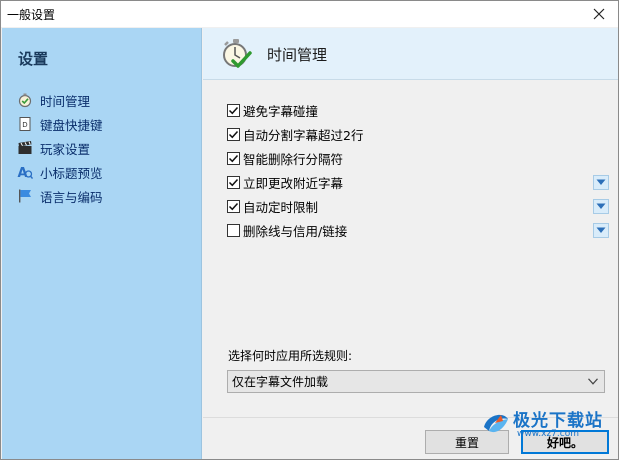 The image size is (619, 460). What do you see at coordinates (281, 207) in the screenshot?
I see `option-label: 自动定时限制` at bounding box center [281, 207].